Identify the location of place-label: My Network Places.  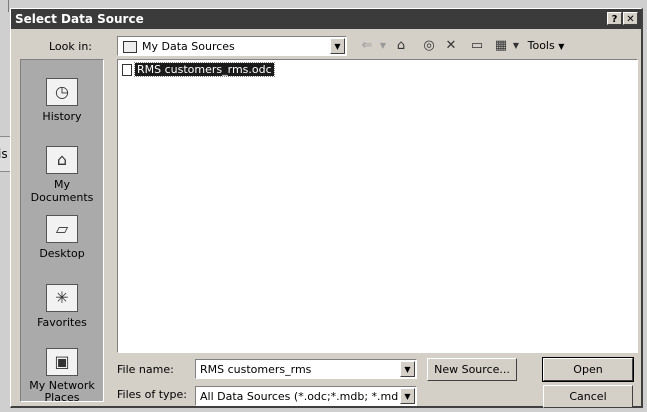
(62, 391).